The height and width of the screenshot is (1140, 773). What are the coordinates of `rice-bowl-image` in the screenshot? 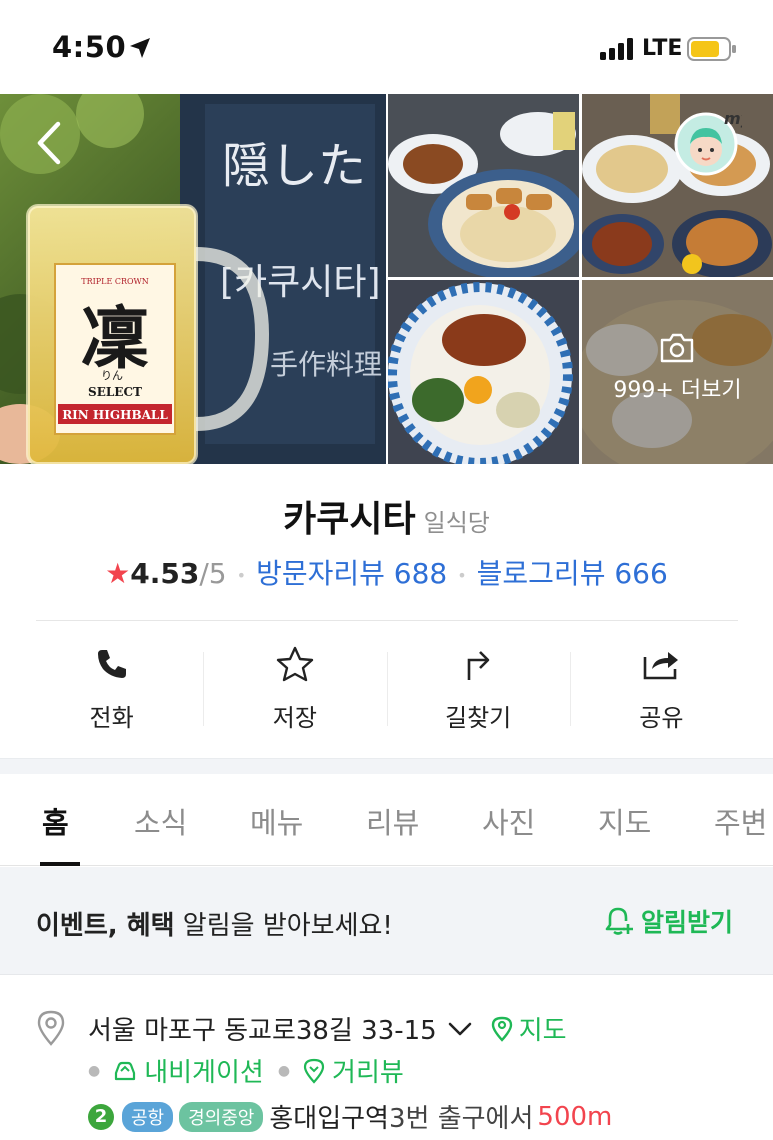 It's located at (483, 372).